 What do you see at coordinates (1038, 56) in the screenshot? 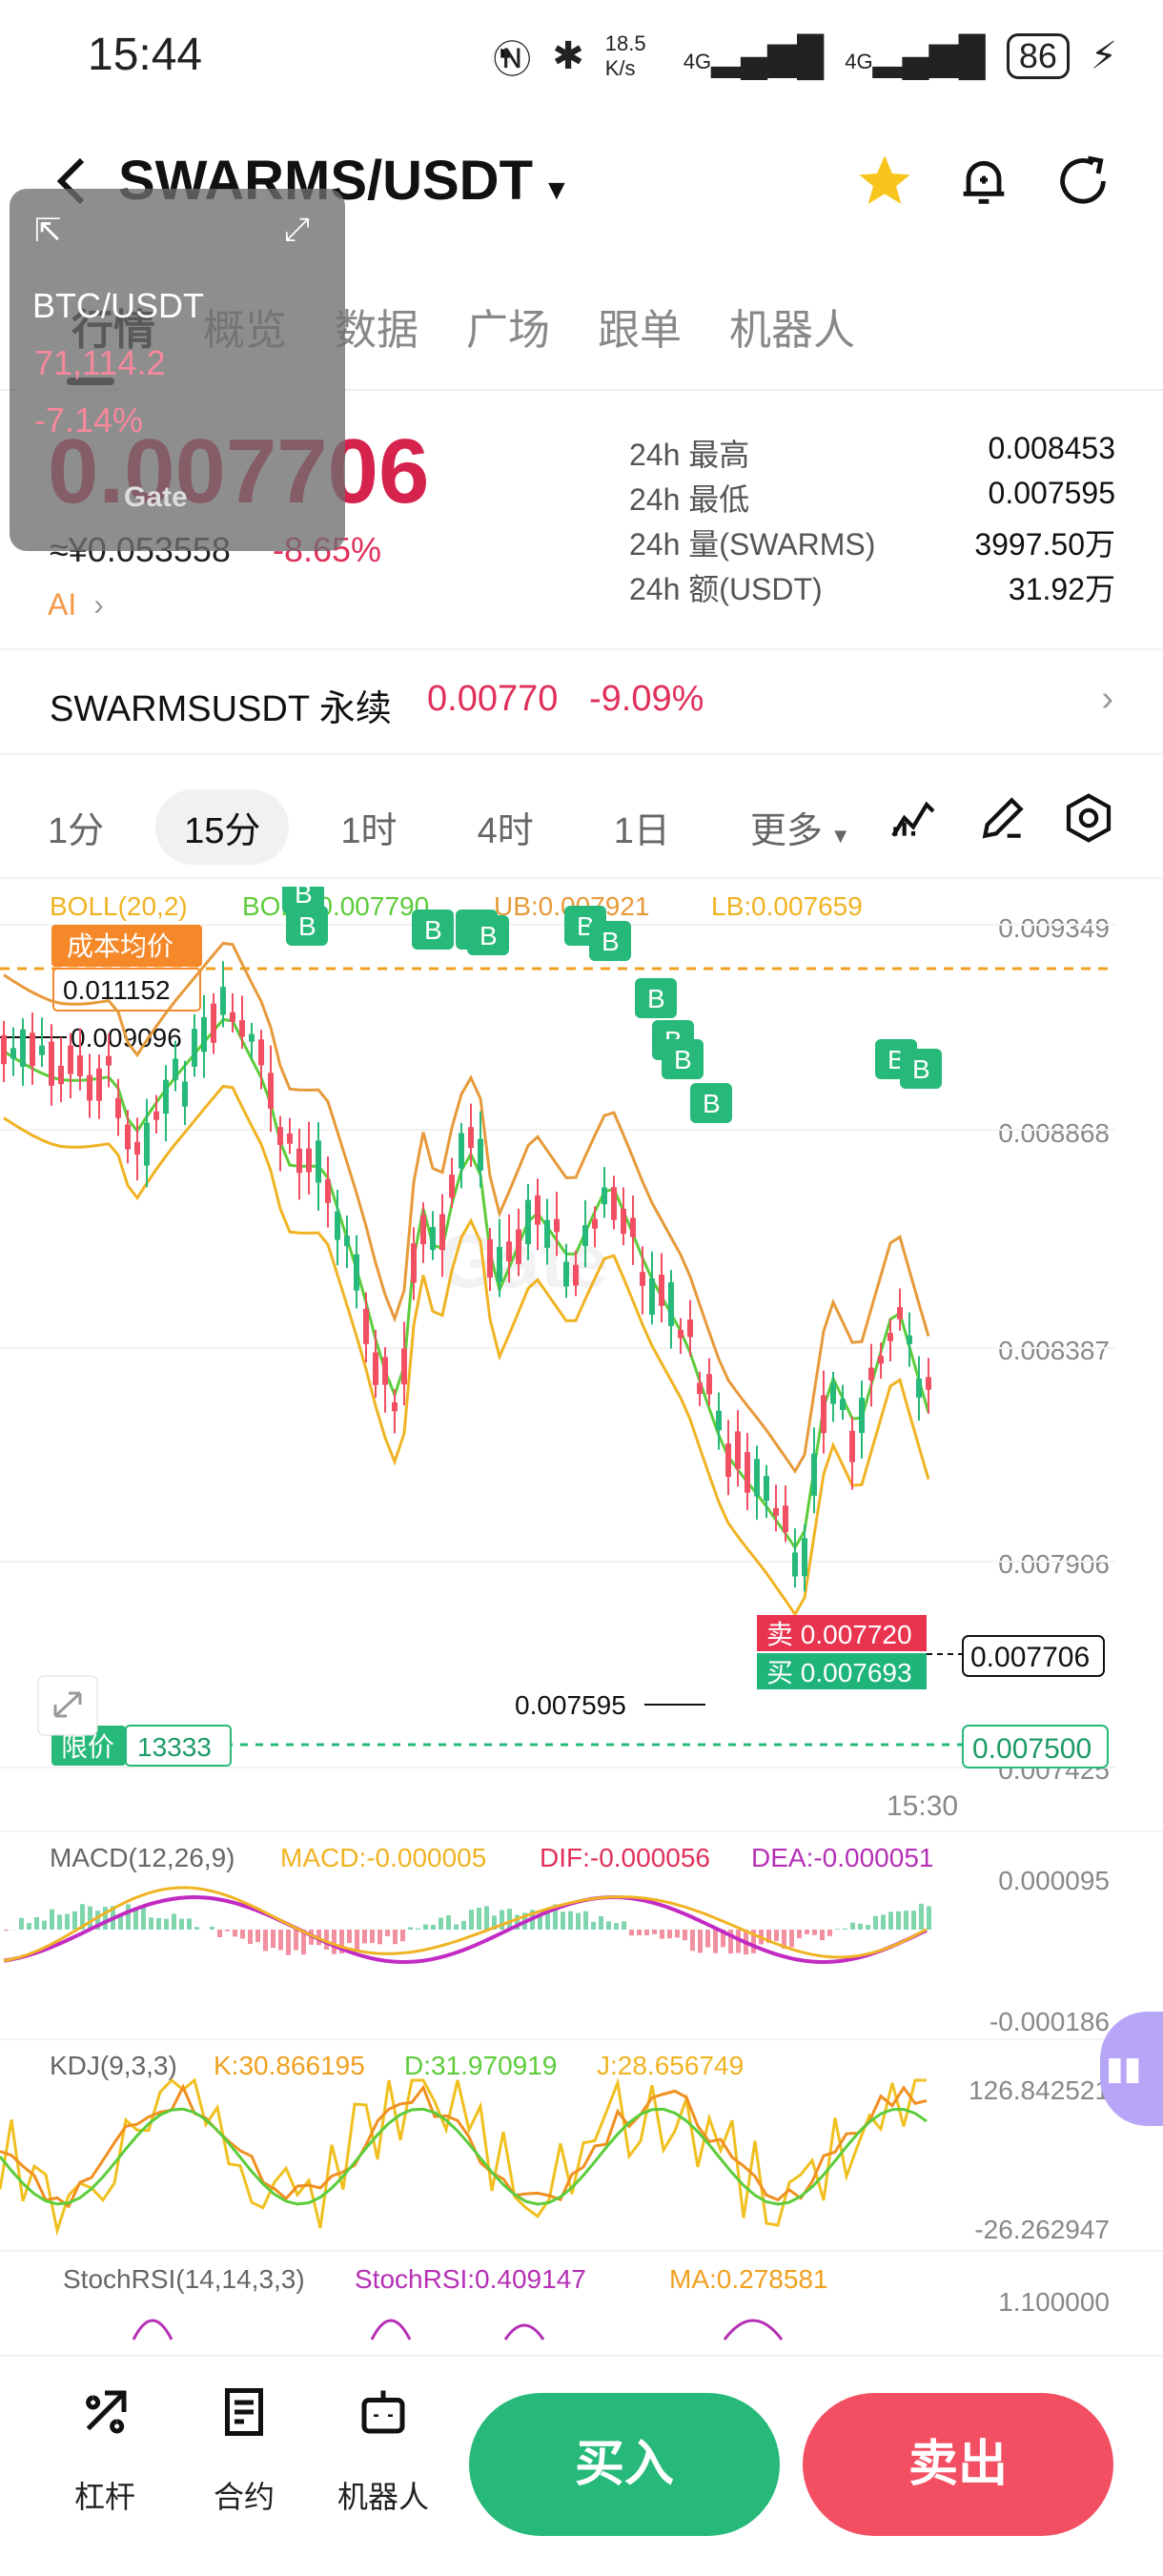
I see `battery-icon: 86` at bounding box center [1038, 56].